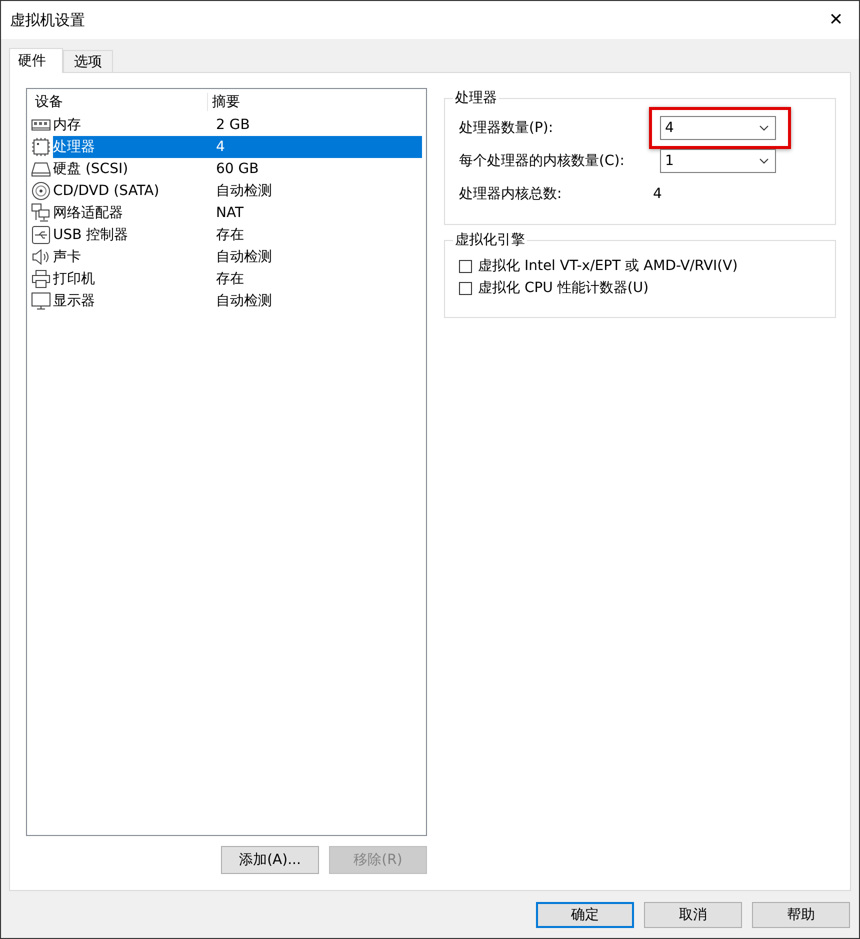  What do you see at coordinates (41, 301) in the screenshot?
I see `monitor-icon` at bounding box center [41, 301].